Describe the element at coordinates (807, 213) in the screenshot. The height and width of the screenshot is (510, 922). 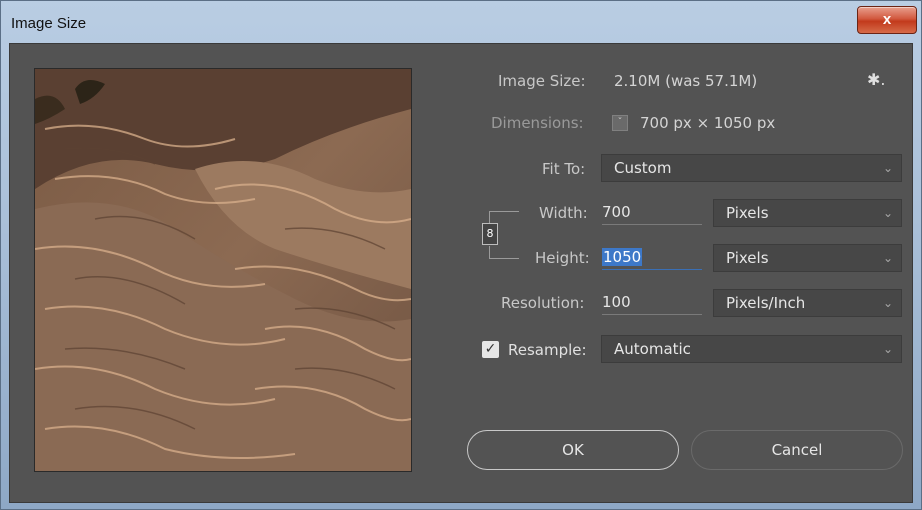
I see `width-unit-select: Pixels ⌄` at that location.